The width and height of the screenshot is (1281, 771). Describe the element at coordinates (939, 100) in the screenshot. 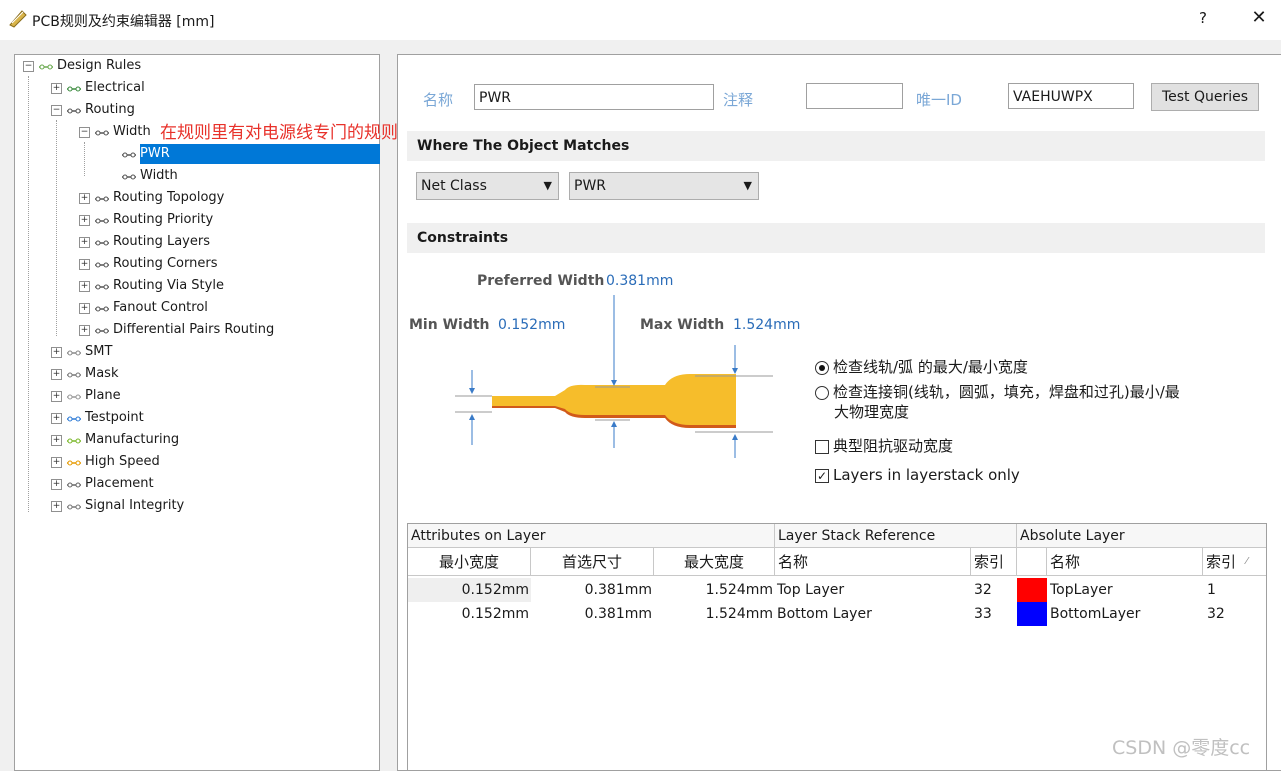

I see `uid-label: 唯一ID` at that location.